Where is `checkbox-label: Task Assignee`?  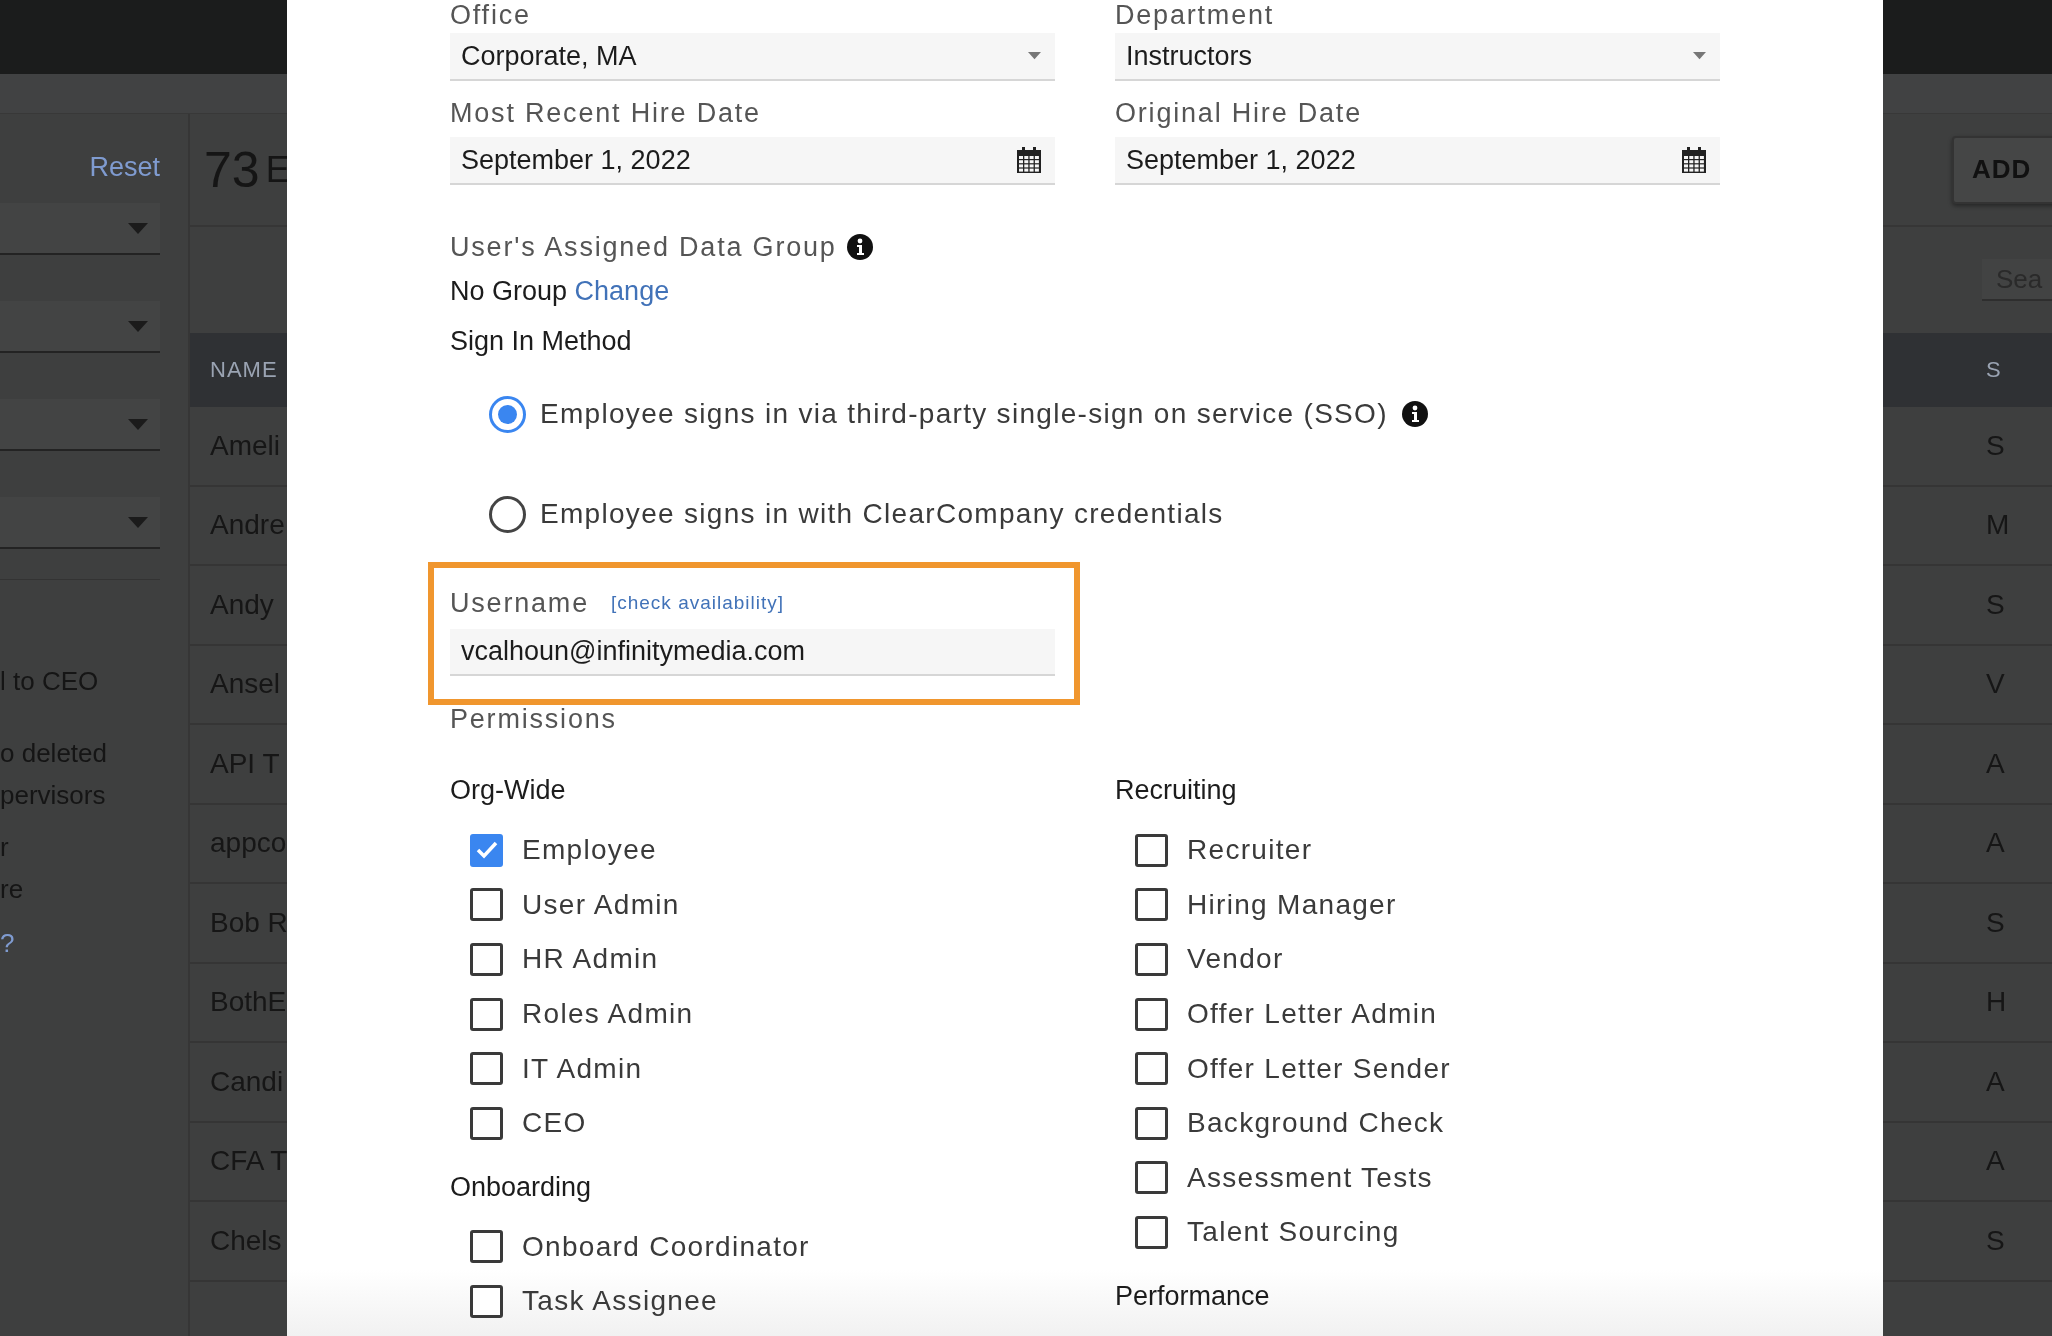 checkbox-label: Task Assignee is located at coordinates (620, 1301).